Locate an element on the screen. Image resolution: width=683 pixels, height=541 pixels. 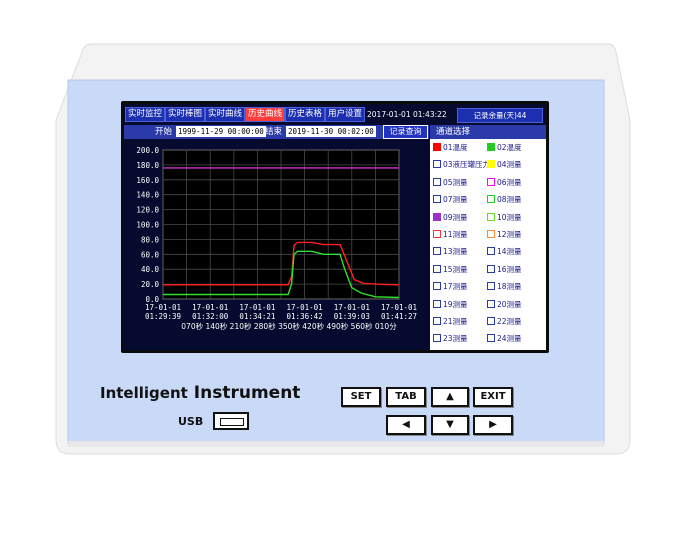
usb-port-icon is located at coordinates (231, 421).